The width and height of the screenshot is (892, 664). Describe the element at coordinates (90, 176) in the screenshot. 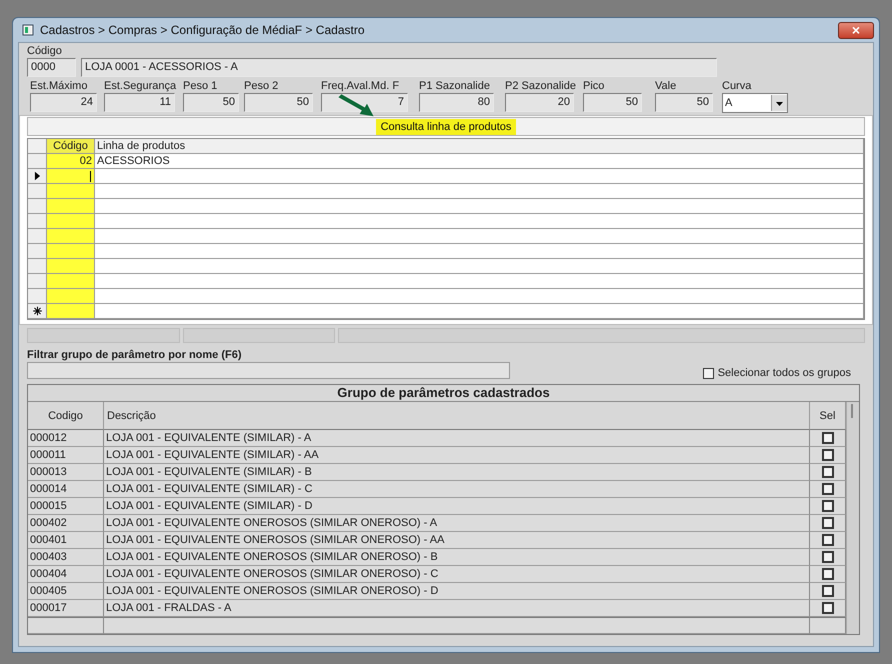

I see `text-cursor` at that location.